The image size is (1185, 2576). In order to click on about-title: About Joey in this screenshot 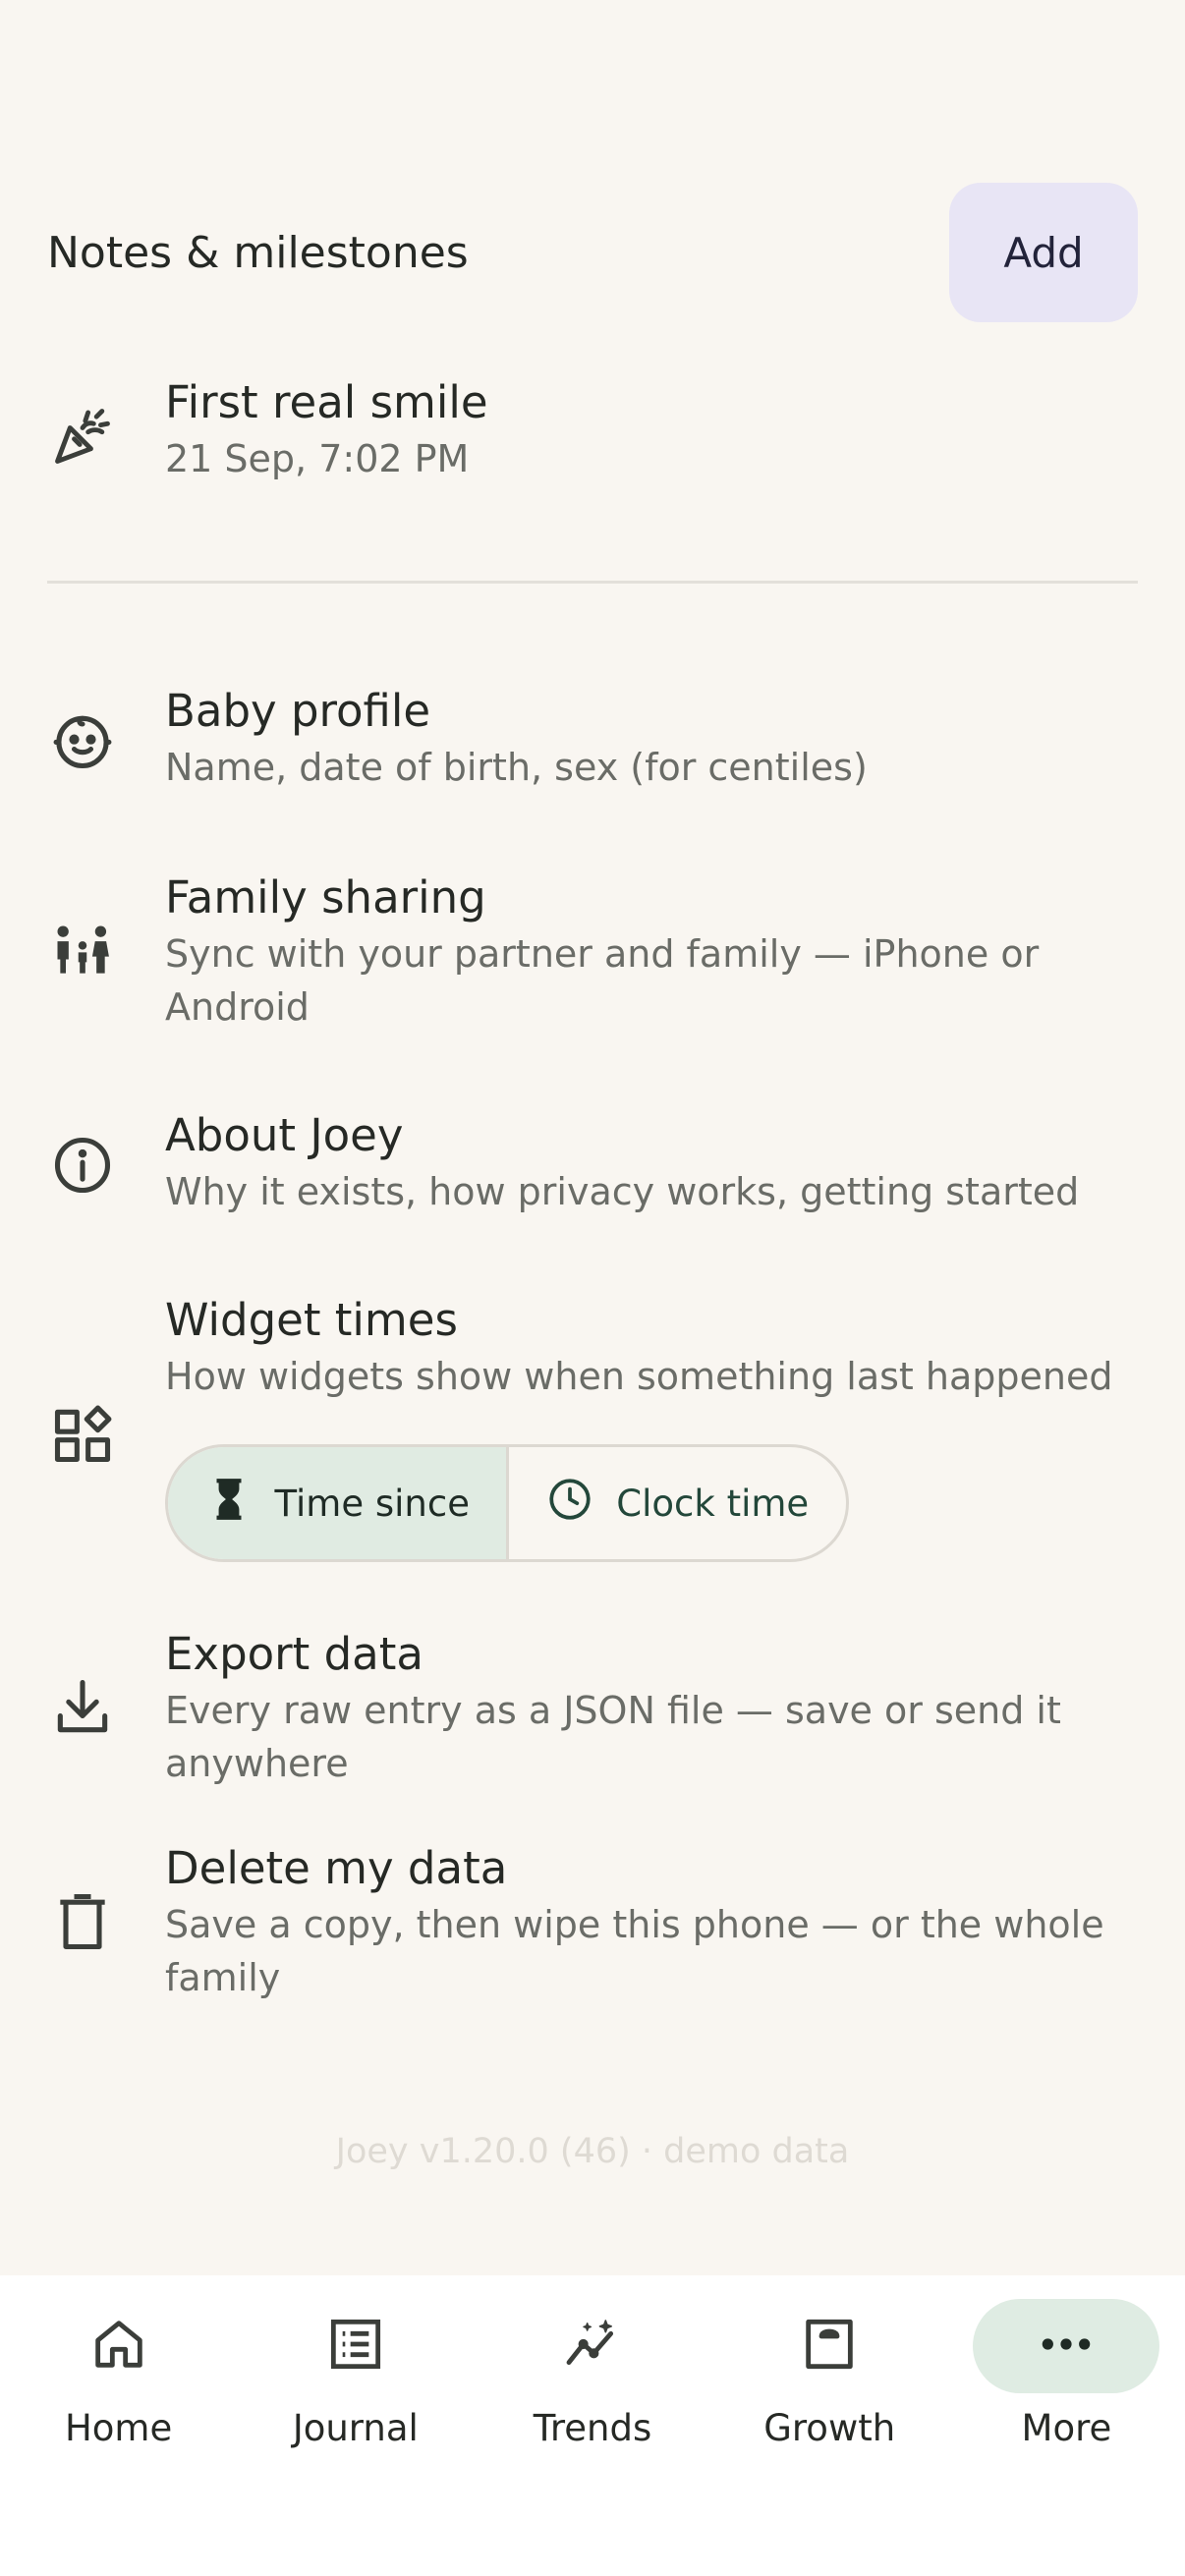, I will do `click(285, 1135)`.